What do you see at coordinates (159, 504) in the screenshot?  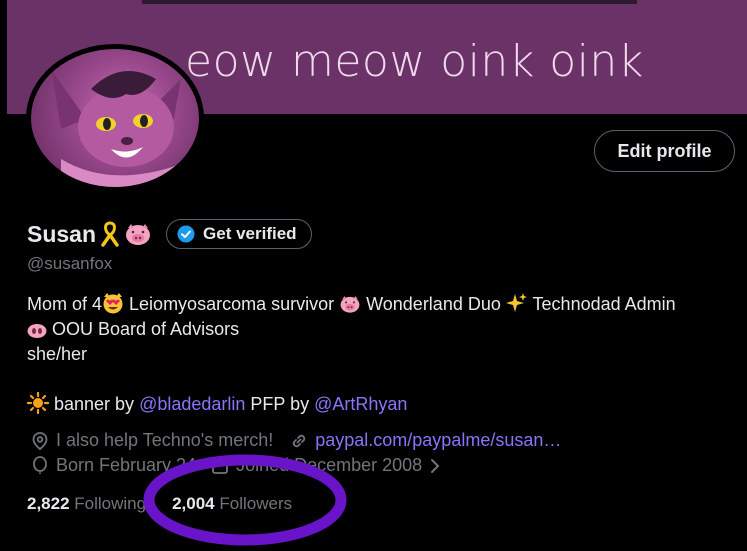 I see `follow-stats: 2,822 Following 2,004 Followers` at bounding box center [159, 504].